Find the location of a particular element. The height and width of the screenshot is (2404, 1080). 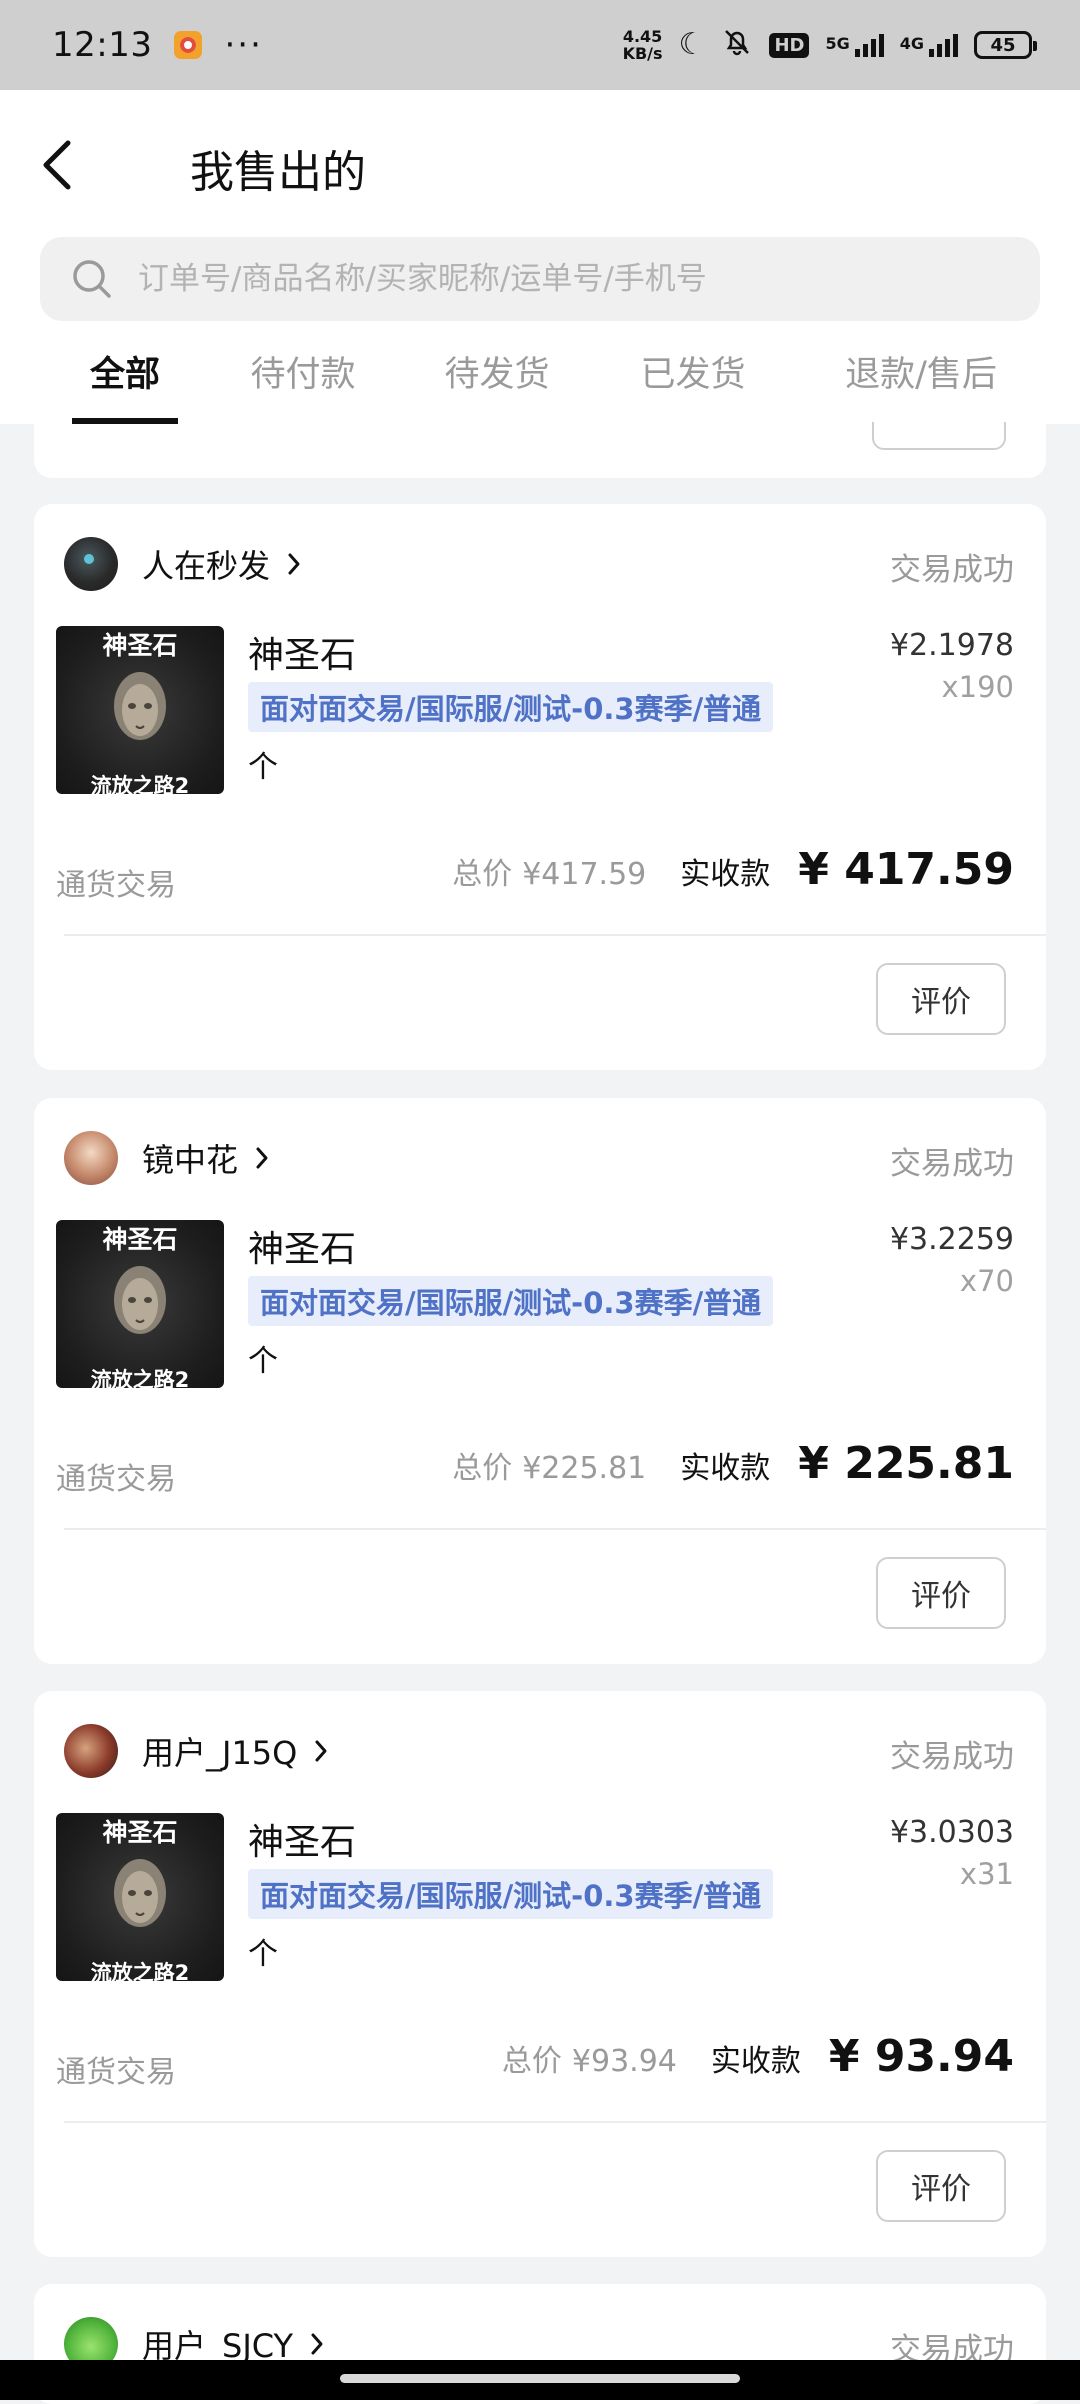

home-gesture-handle is located at coordinates (540, 2378).